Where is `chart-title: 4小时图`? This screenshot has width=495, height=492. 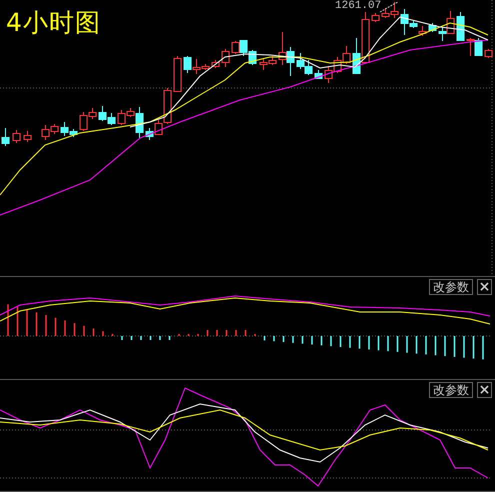 chart-title: 4小时图 is located at coordinates (53, 23).